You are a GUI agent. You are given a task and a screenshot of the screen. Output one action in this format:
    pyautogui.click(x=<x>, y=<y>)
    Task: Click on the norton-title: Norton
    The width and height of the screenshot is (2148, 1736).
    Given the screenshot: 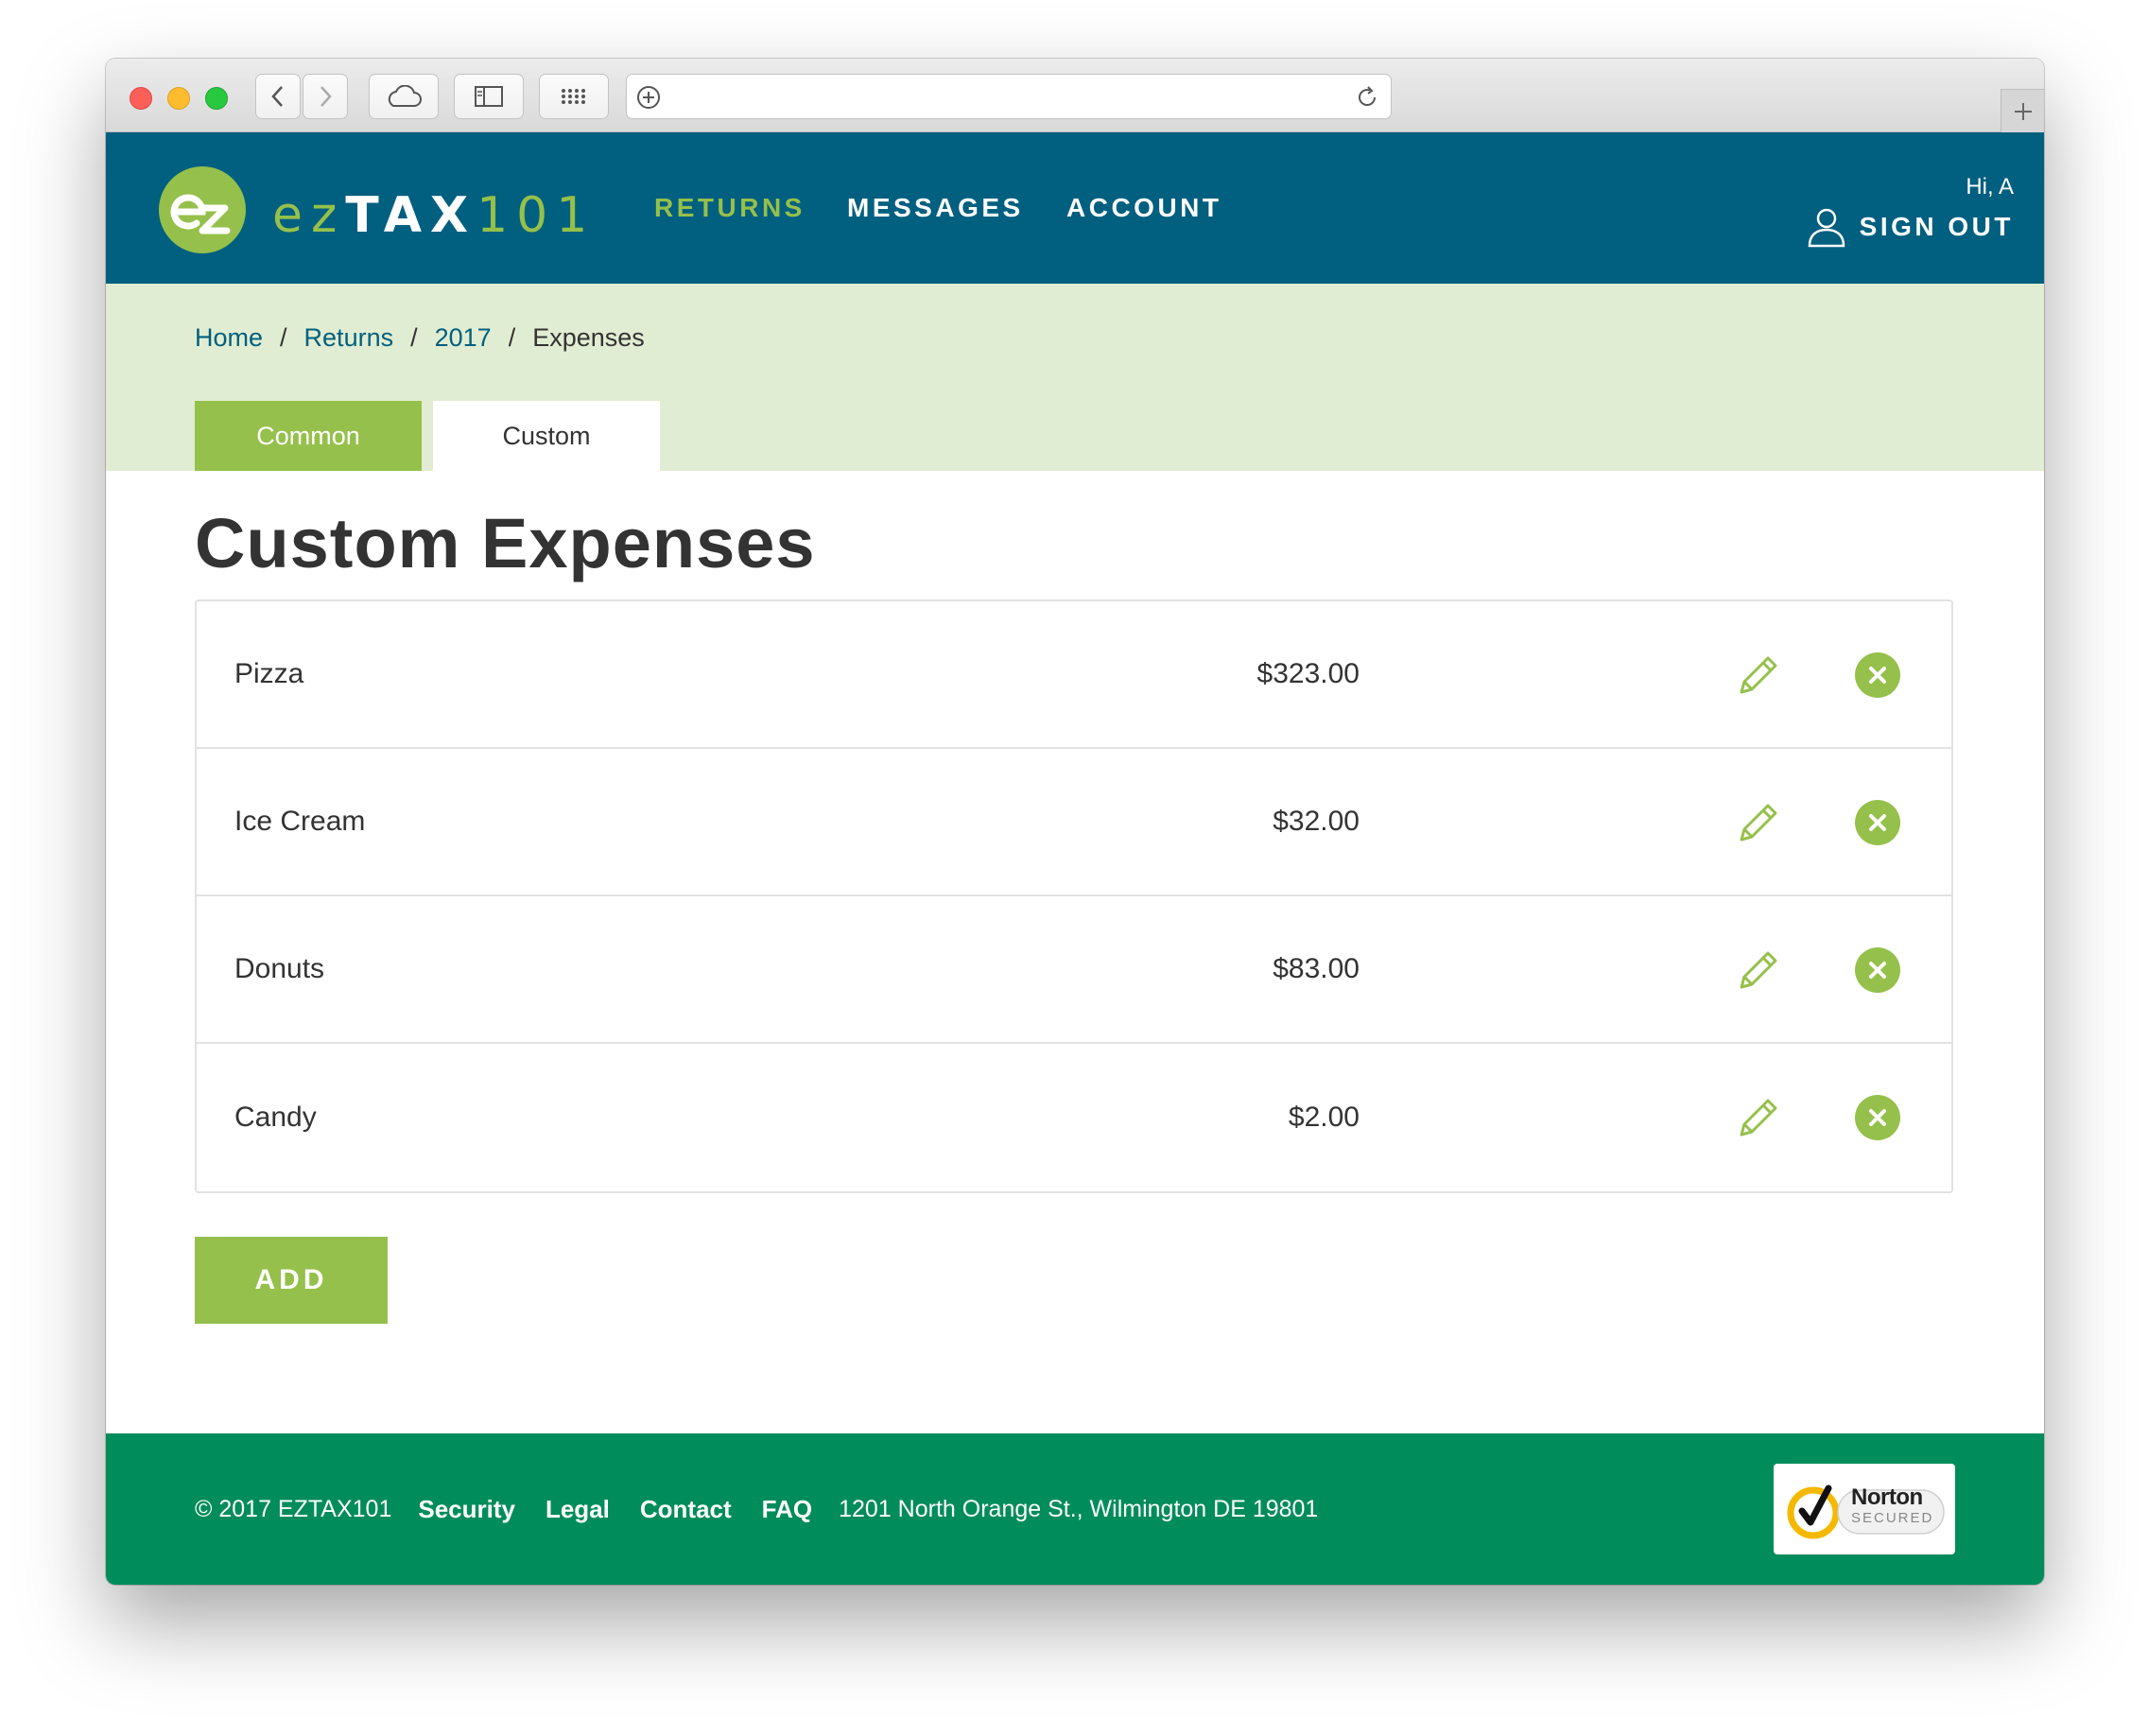 What is the action you would take?
    pyautogui.click(x=1887, y=1497)
    